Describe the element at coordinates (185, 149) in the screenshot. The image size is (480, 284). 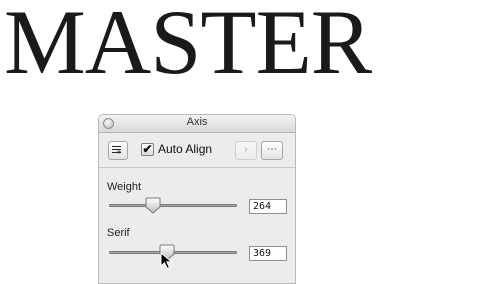
I see `auto-align-label: Auto Align` at that location.